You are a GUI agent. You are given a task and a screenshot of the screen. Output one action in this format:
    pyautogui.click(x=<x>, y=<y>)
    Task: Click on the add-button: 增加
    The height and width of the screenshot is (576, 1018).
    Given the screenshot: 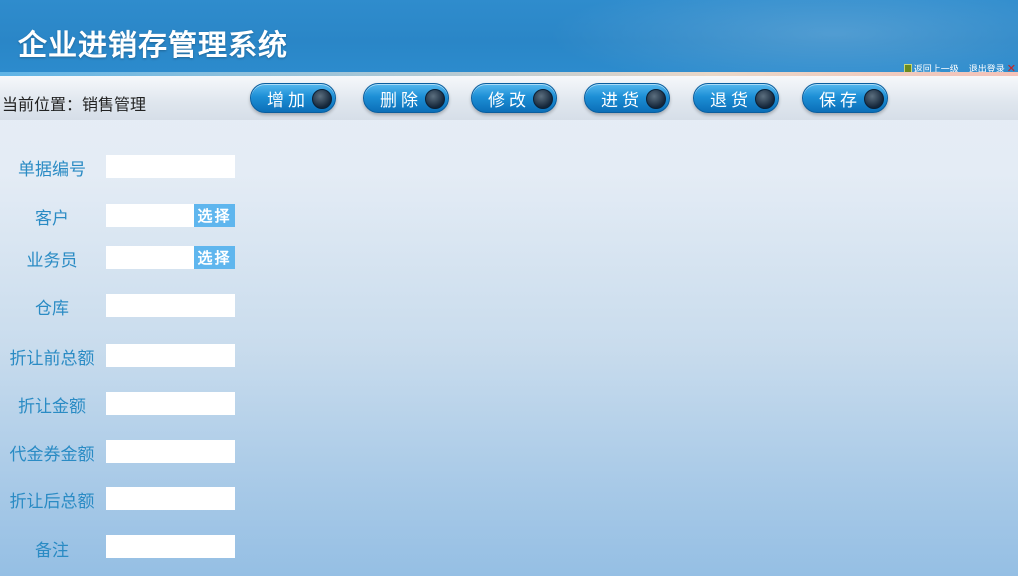 What is the action you would take?
    pyautogui.click(x=293, y=98)
    